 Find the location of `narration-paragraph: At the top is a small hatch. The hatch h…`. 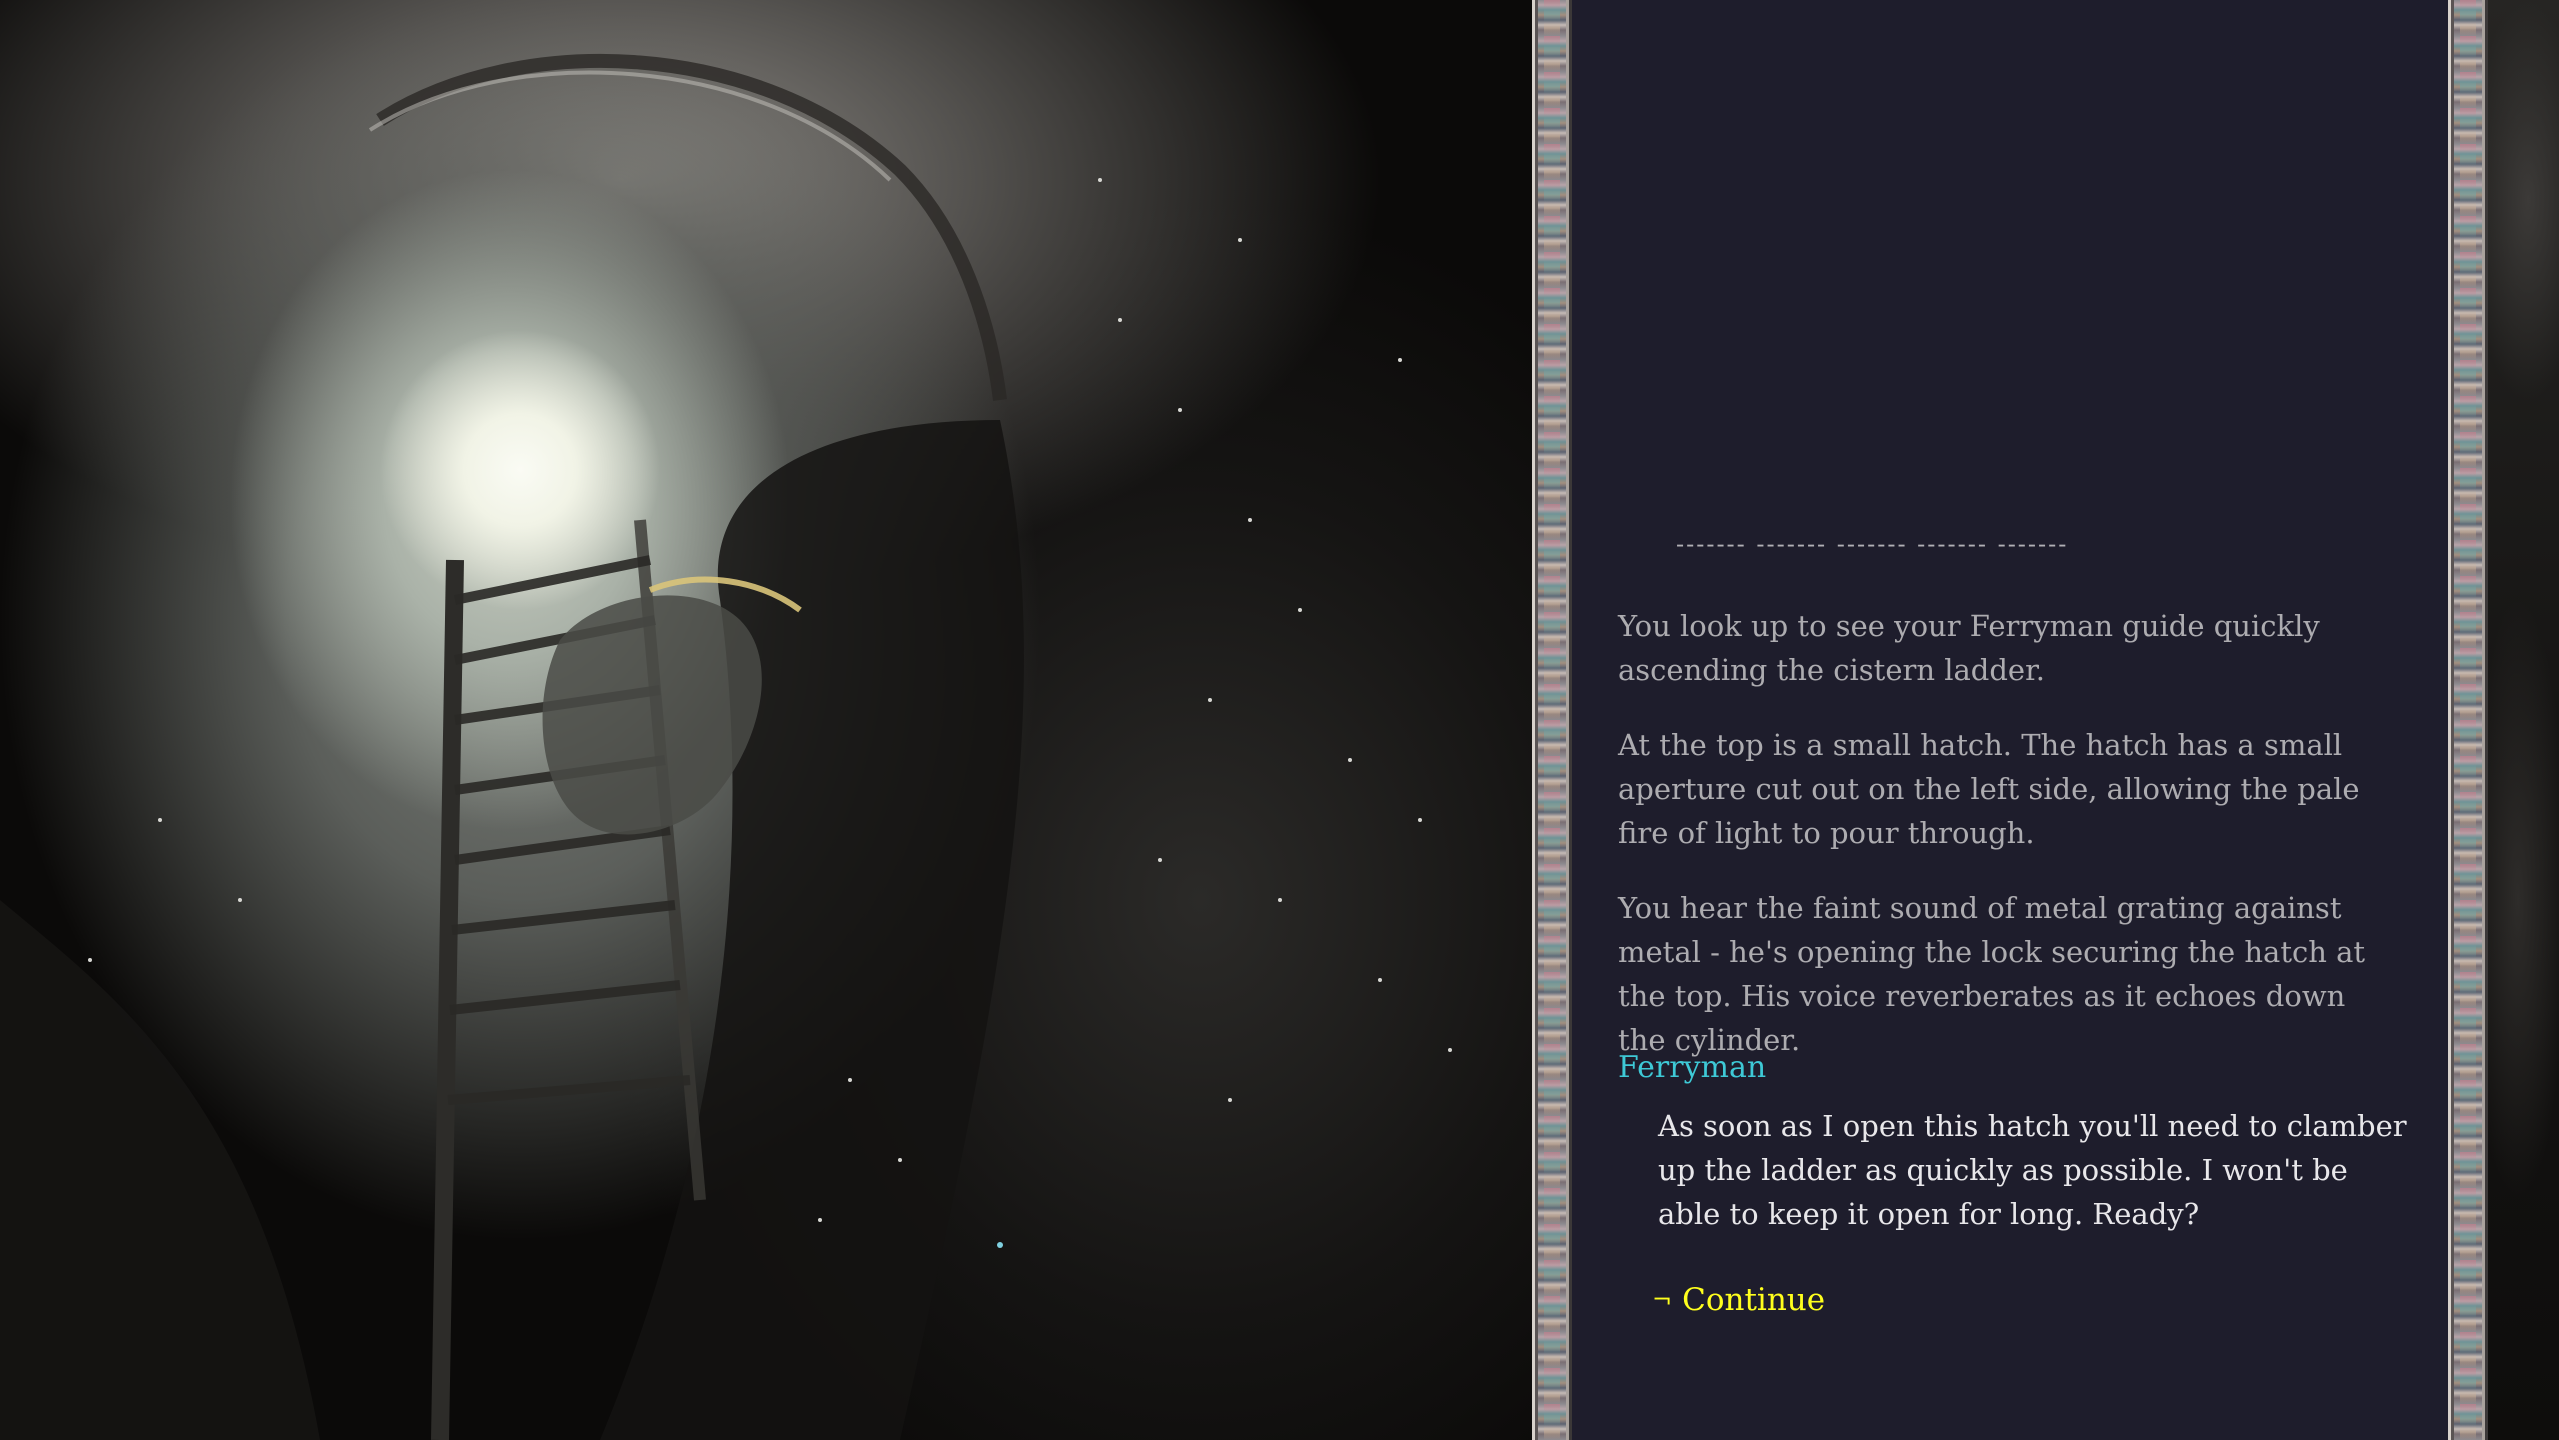

narration-paragraph: At the top is a small hatch. The hatch h… is located at coordinates (1989, 789).